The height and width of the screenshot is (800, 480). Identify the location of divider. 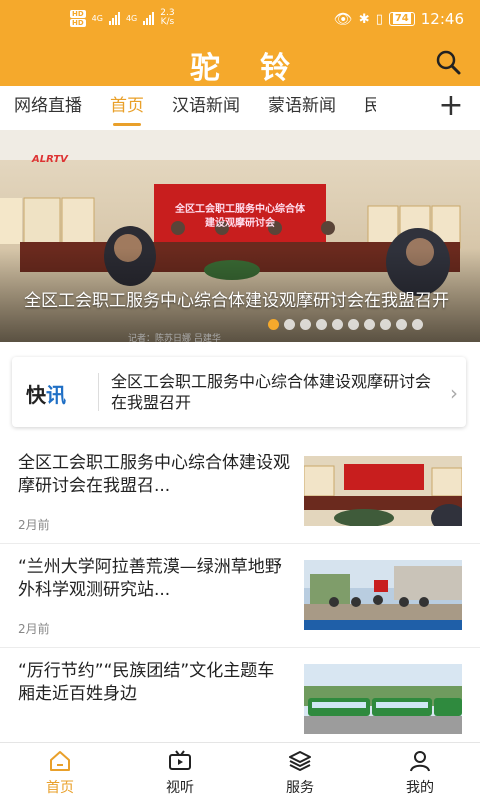
(98, 392).